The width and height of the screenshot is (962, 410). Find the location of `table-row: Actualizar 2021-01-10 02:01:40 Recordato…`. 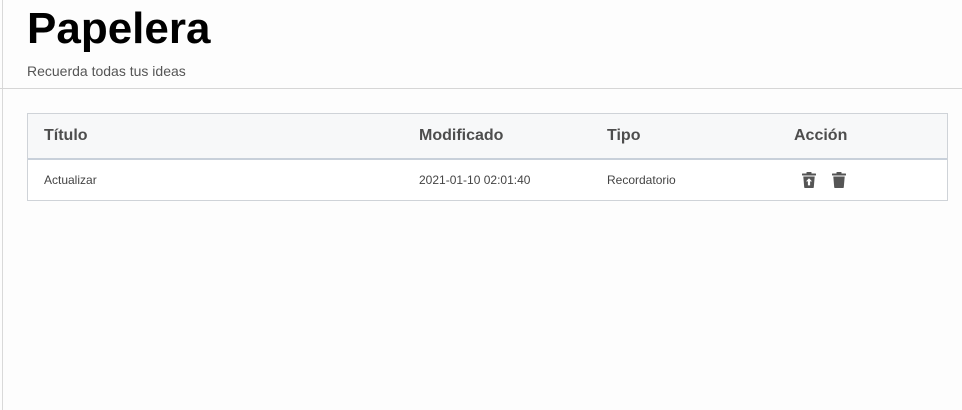

table-row: Actualizar 2021-01-10 02:01:40 Recordato… is located at coordinates (487, 179).